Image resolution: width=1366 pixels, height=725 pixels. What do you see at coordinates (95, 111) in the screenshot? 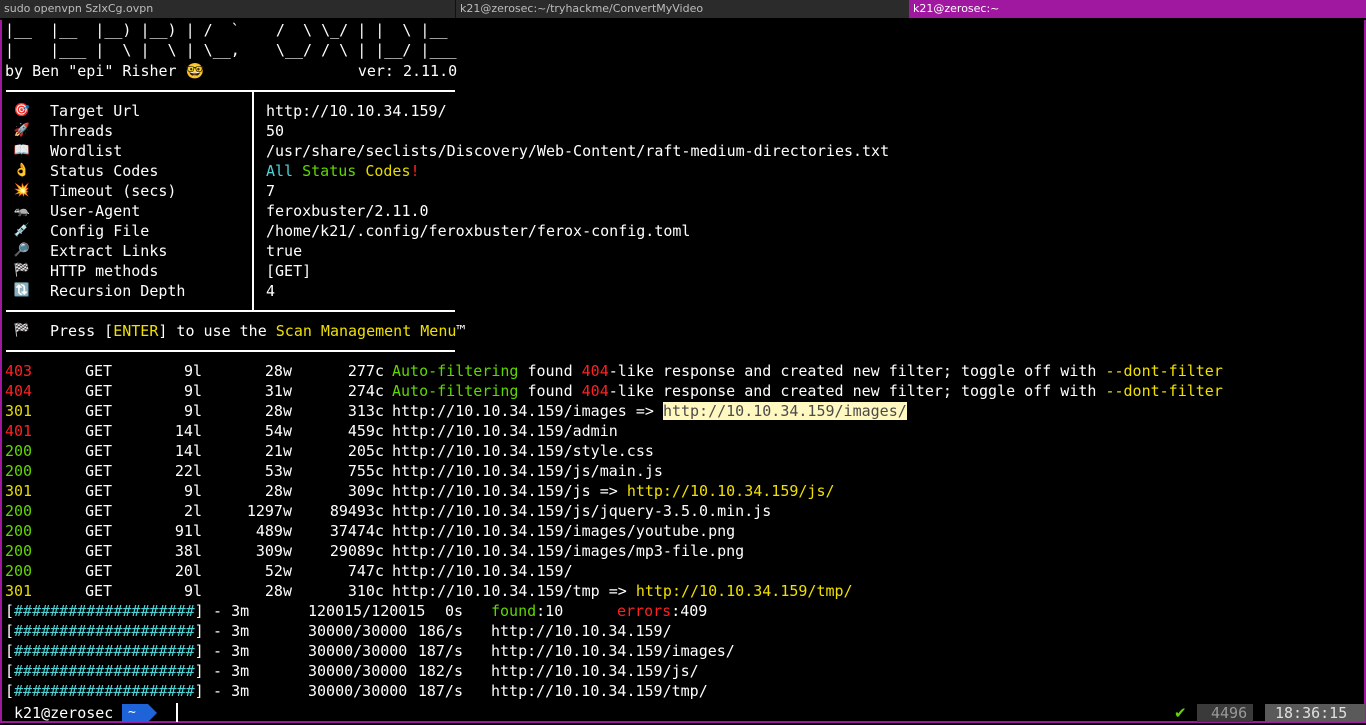
I see `config-label: Target Url` at bounding box center [95, 111].